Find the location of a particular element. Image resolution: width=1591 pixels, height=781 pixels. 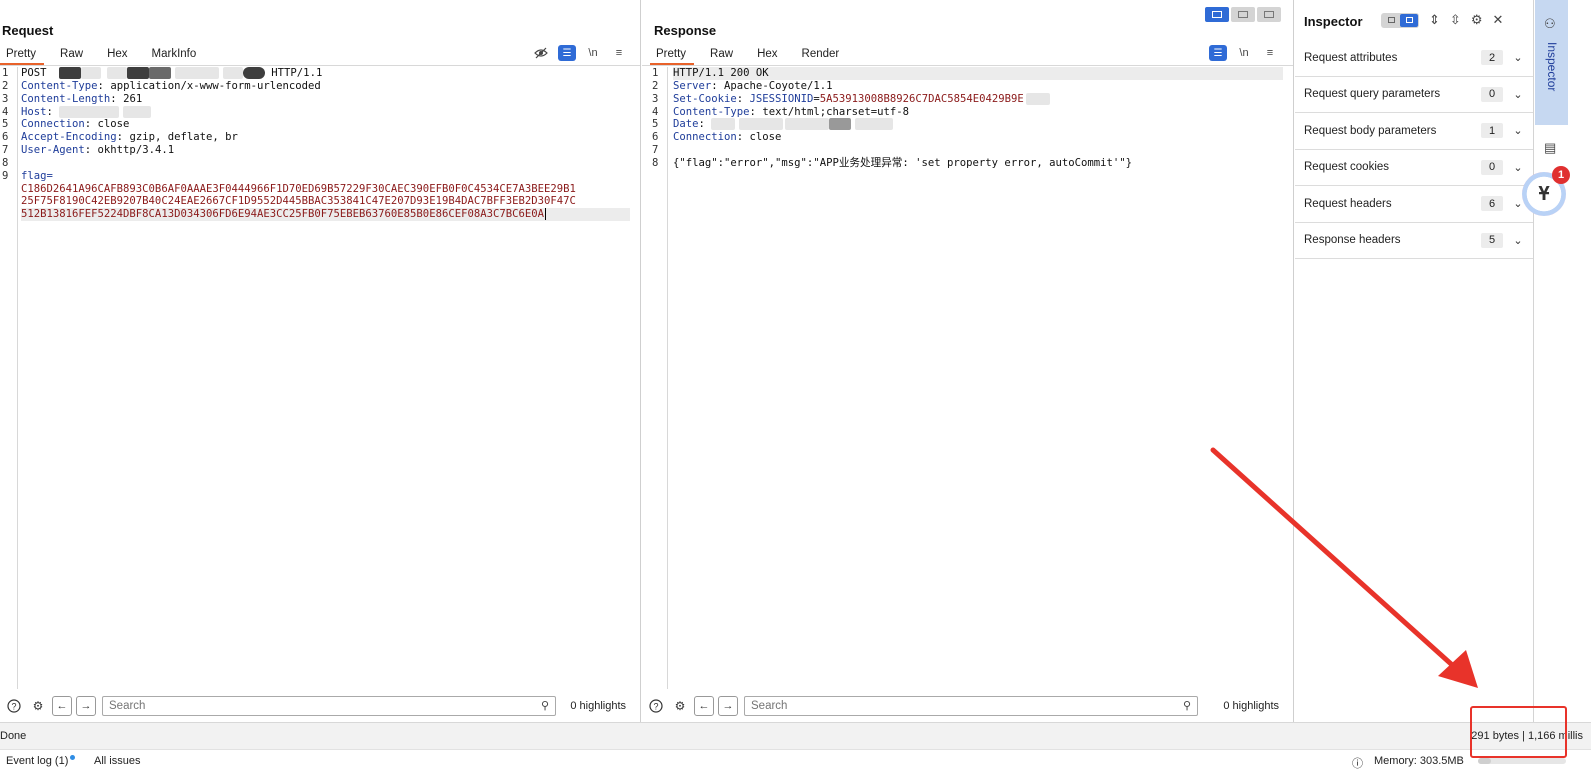

memory-bar-fill is located at coordinates (1485, 761).